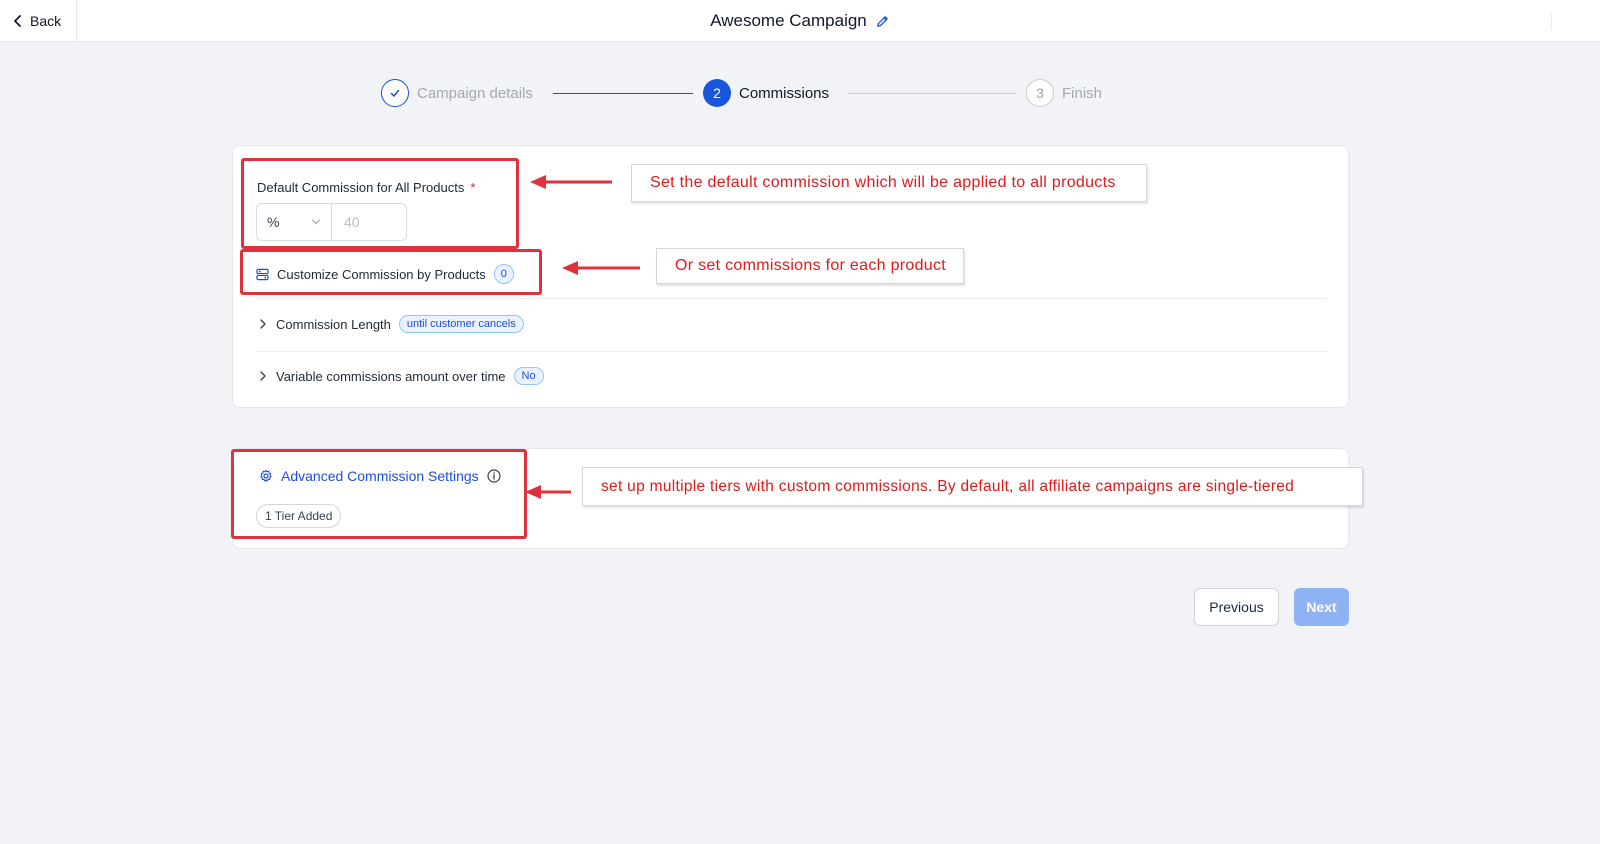  I want to click on annotation-box-default-commission, so click(380, 203).